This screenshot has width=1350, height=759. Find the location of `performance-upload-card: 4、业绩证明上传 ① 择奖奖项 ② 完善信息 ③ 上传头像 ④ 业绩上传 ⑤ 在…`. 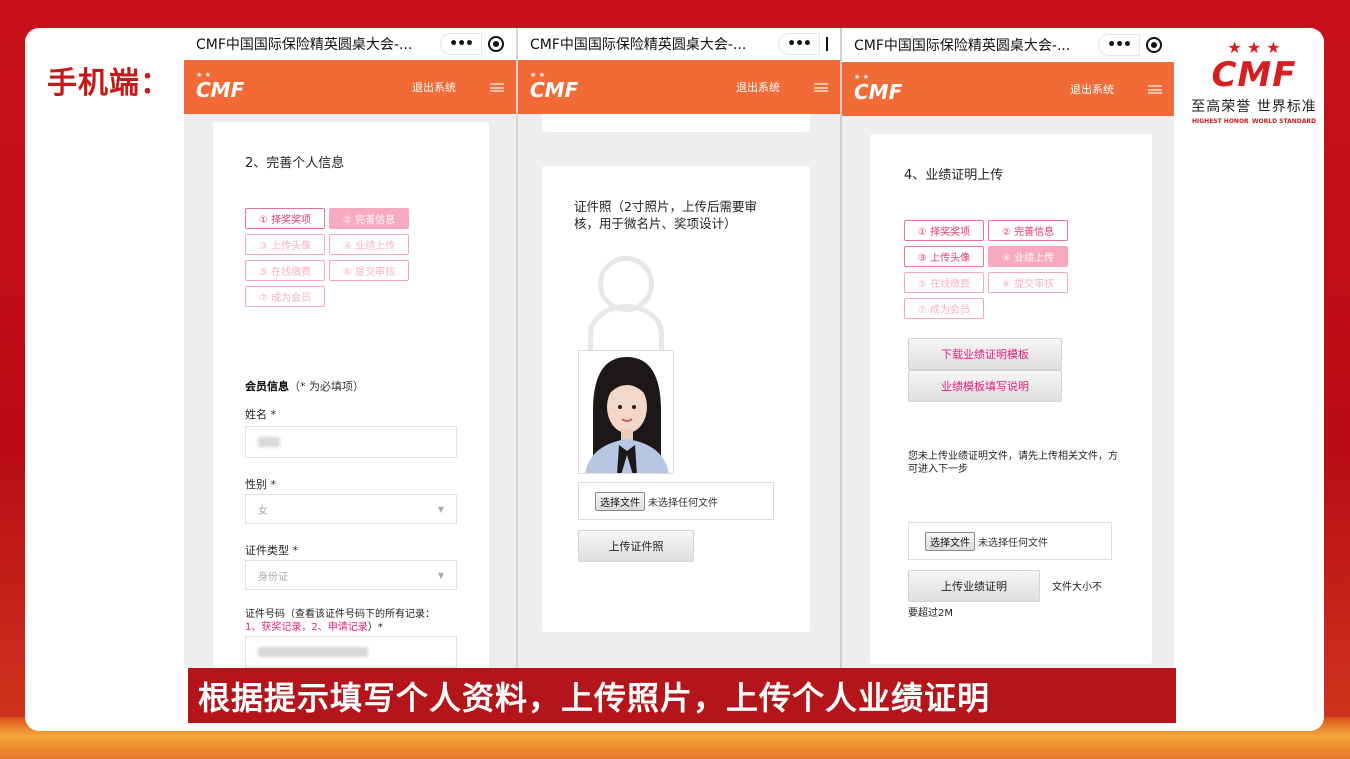

performance-upload-card: 4、业绩证明上传 ① 择奖奖项 ② 完善信息 ③ 上传头像 ④ 业绩上传 ⑤ 在… is located at coordinates (1011, 399).